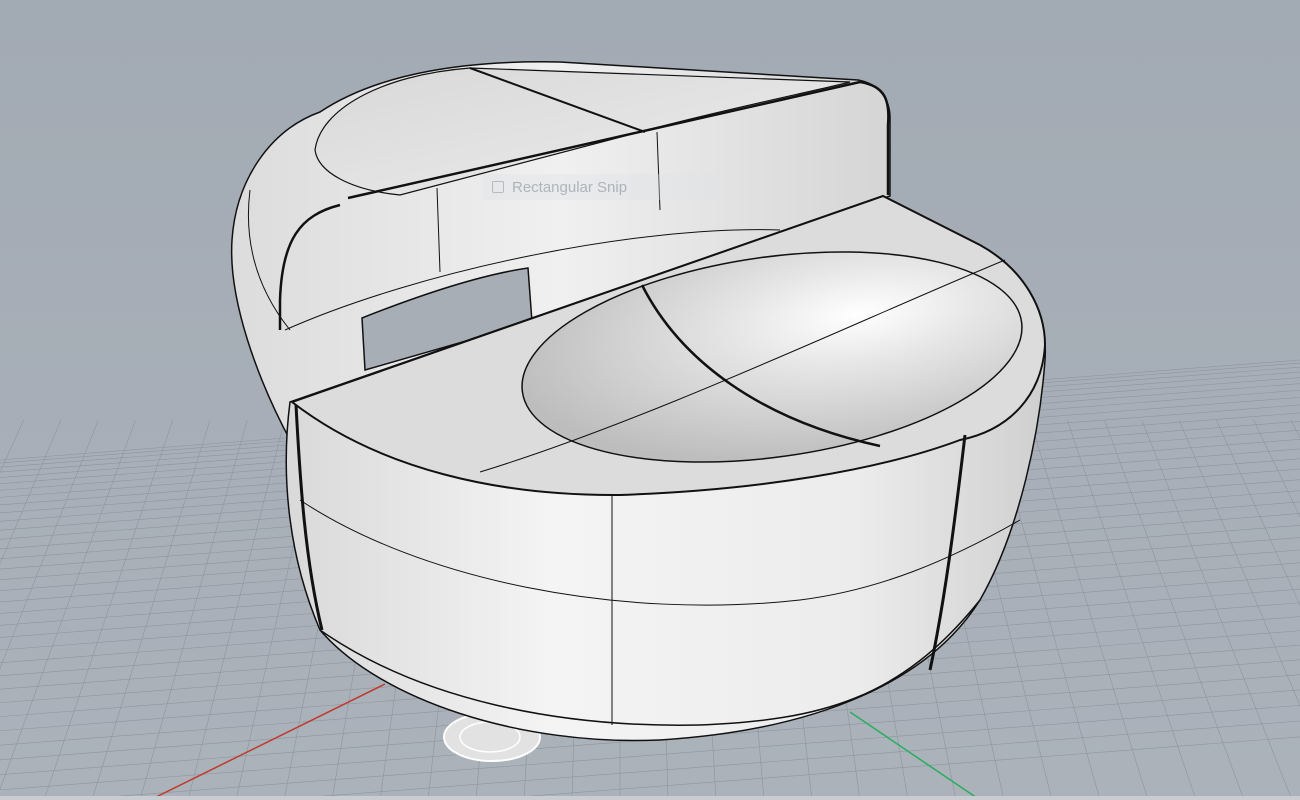 The height and width of the screenshot is (800, 1300). Describe the element at coordinates (267, 741) in the screenshot. I see `x-axis-line` at that location.